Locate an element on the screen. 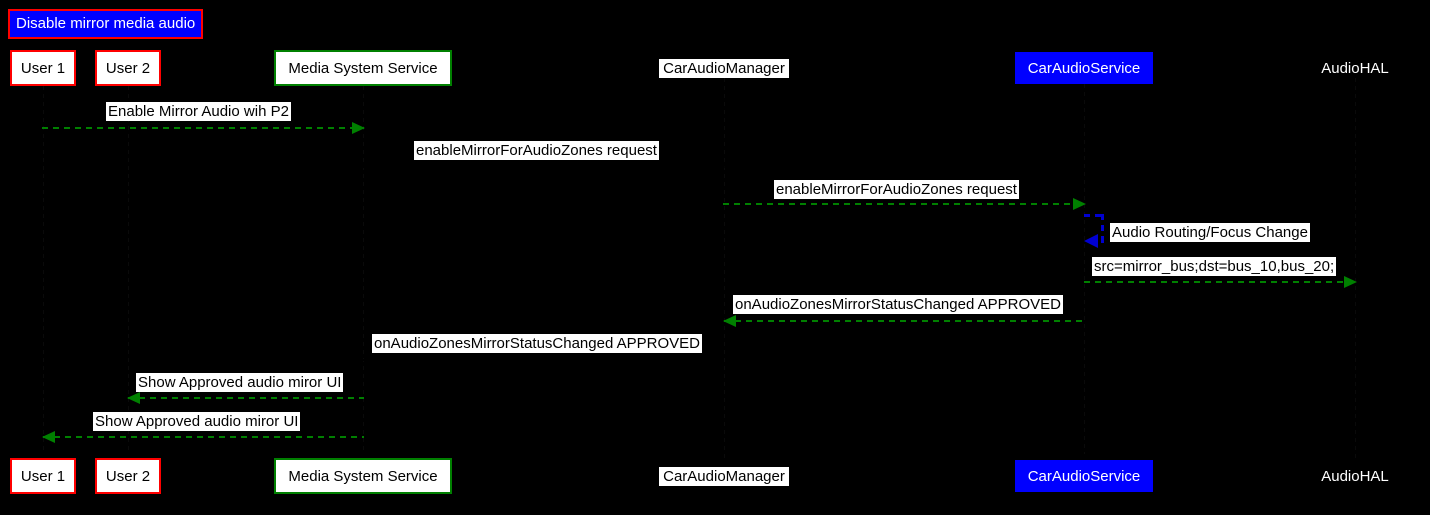  participant-media-system-service-top: Media System Service is located at coordinates (363, 68).